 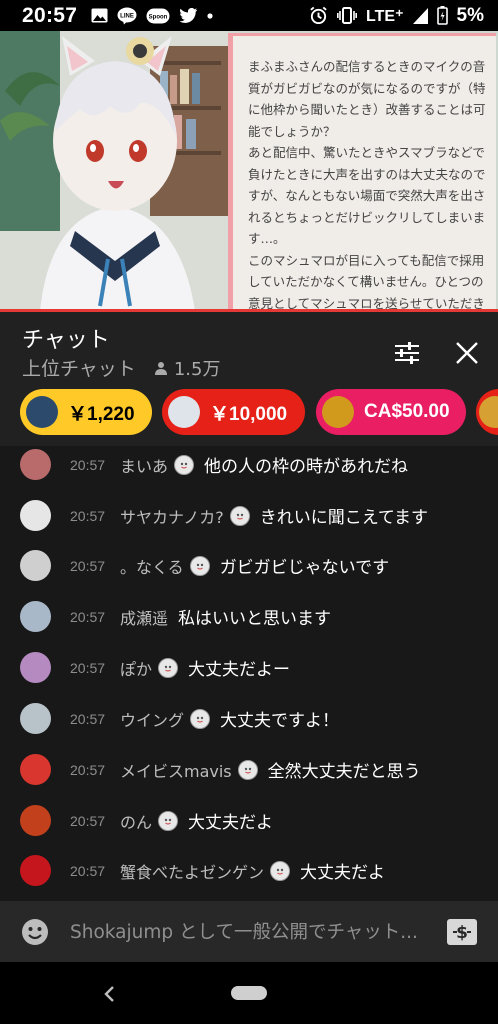 I want to click on superchat-button: $, so click(x=462, y=932).